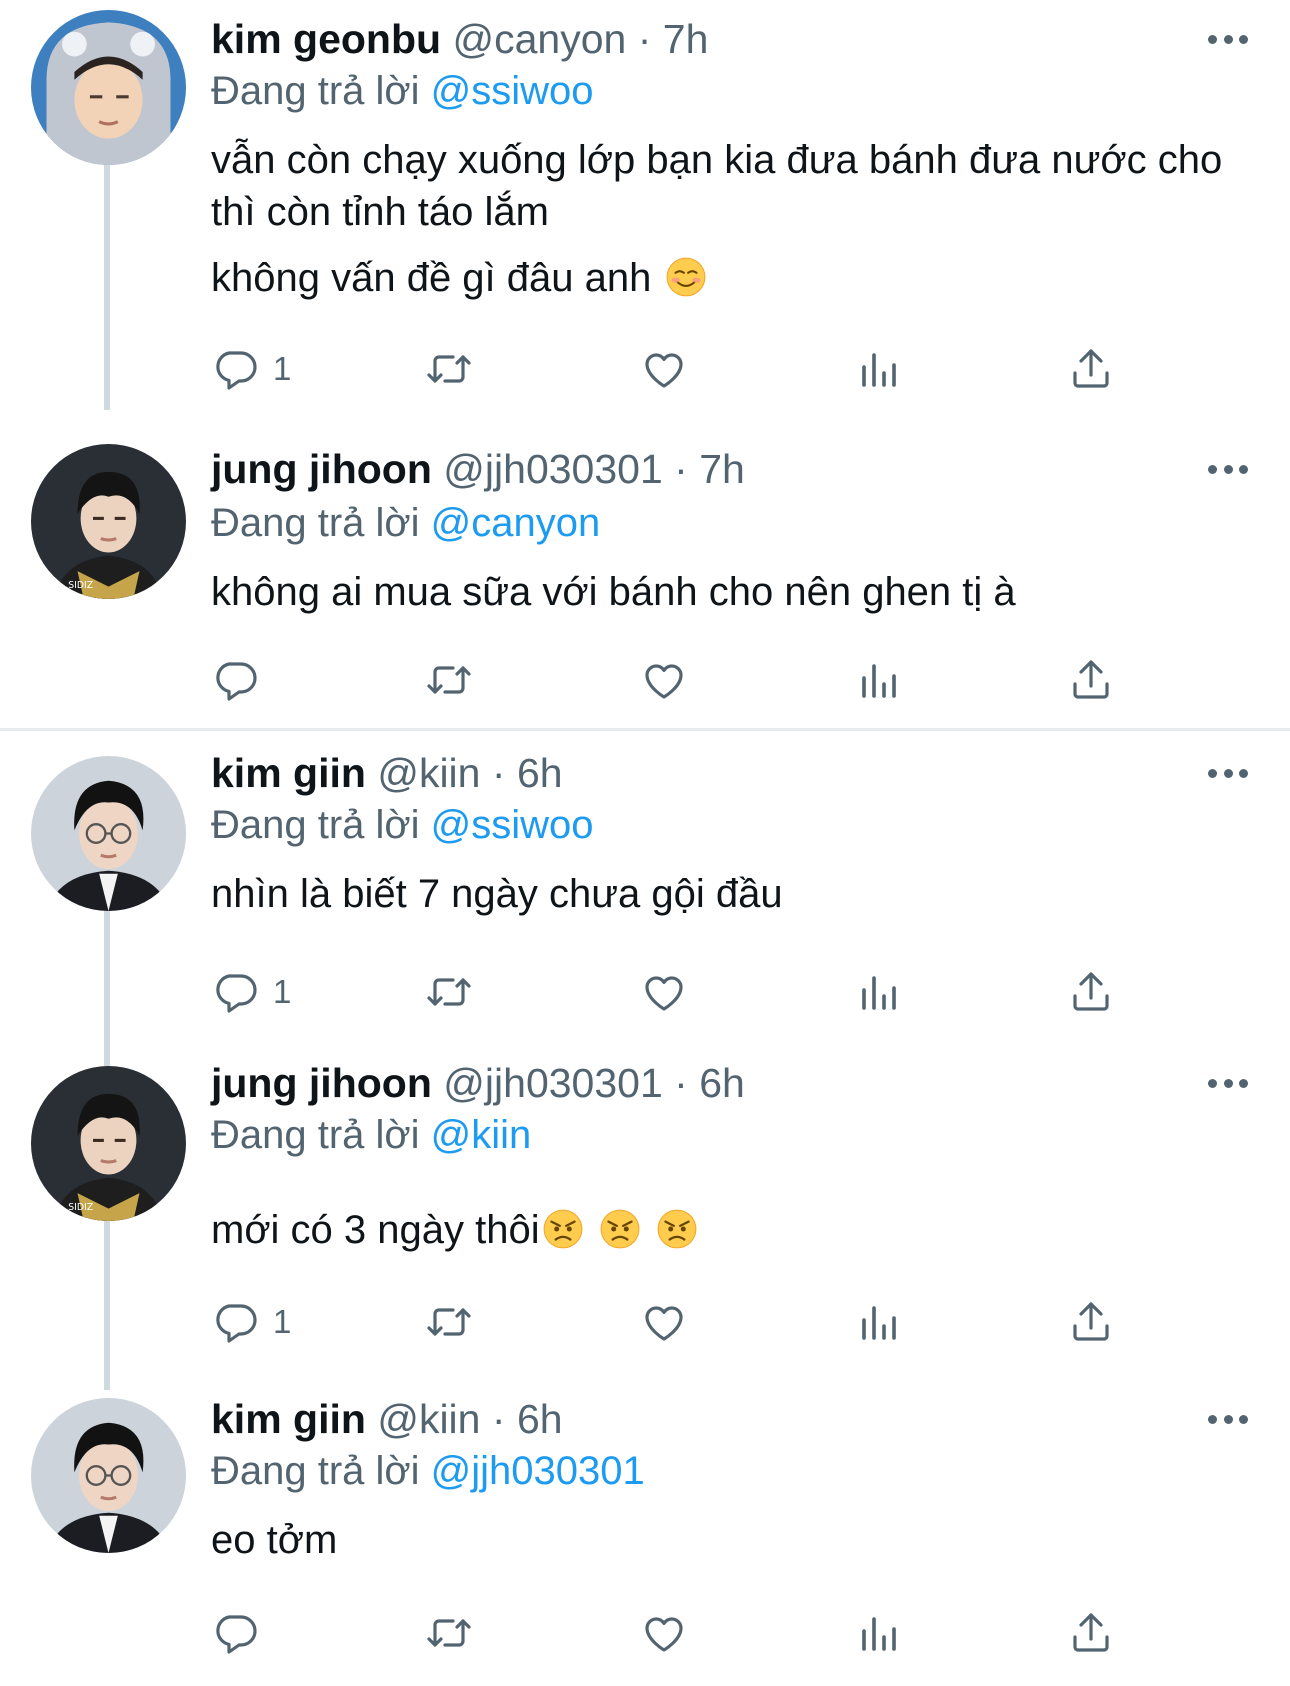  I want to click on mention-link: @canyon, so click(516, 523).